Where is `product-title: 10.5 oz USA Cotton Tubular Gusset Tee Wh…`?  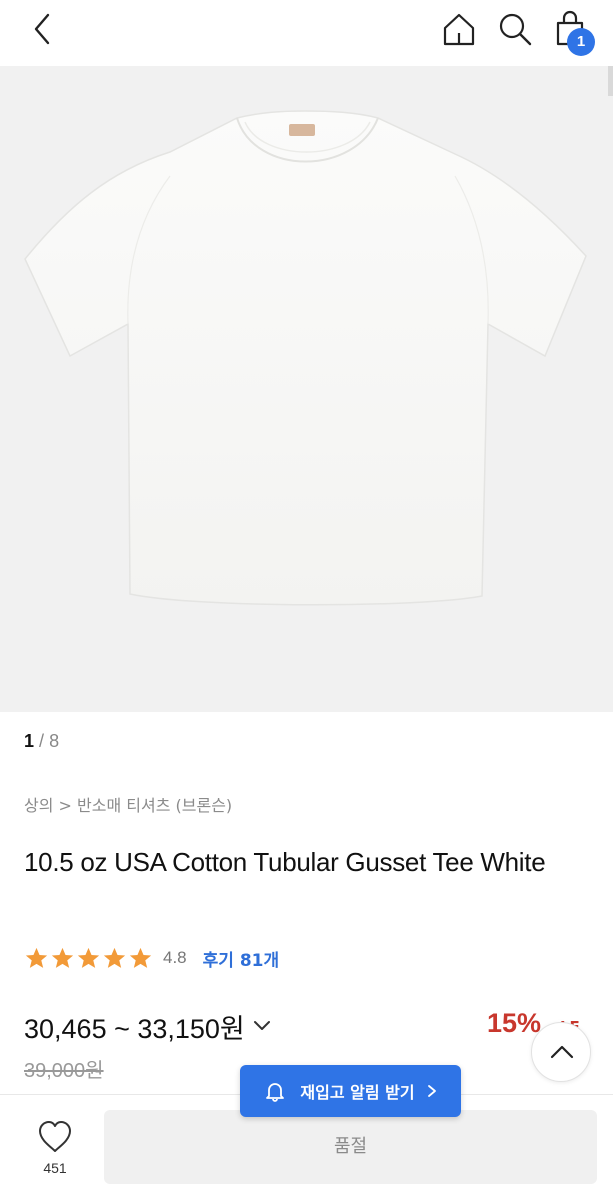 product-title: 10.5 oz USA Cotton Tubular Gusset Tee Wh… is located at coordinates (285, 862).